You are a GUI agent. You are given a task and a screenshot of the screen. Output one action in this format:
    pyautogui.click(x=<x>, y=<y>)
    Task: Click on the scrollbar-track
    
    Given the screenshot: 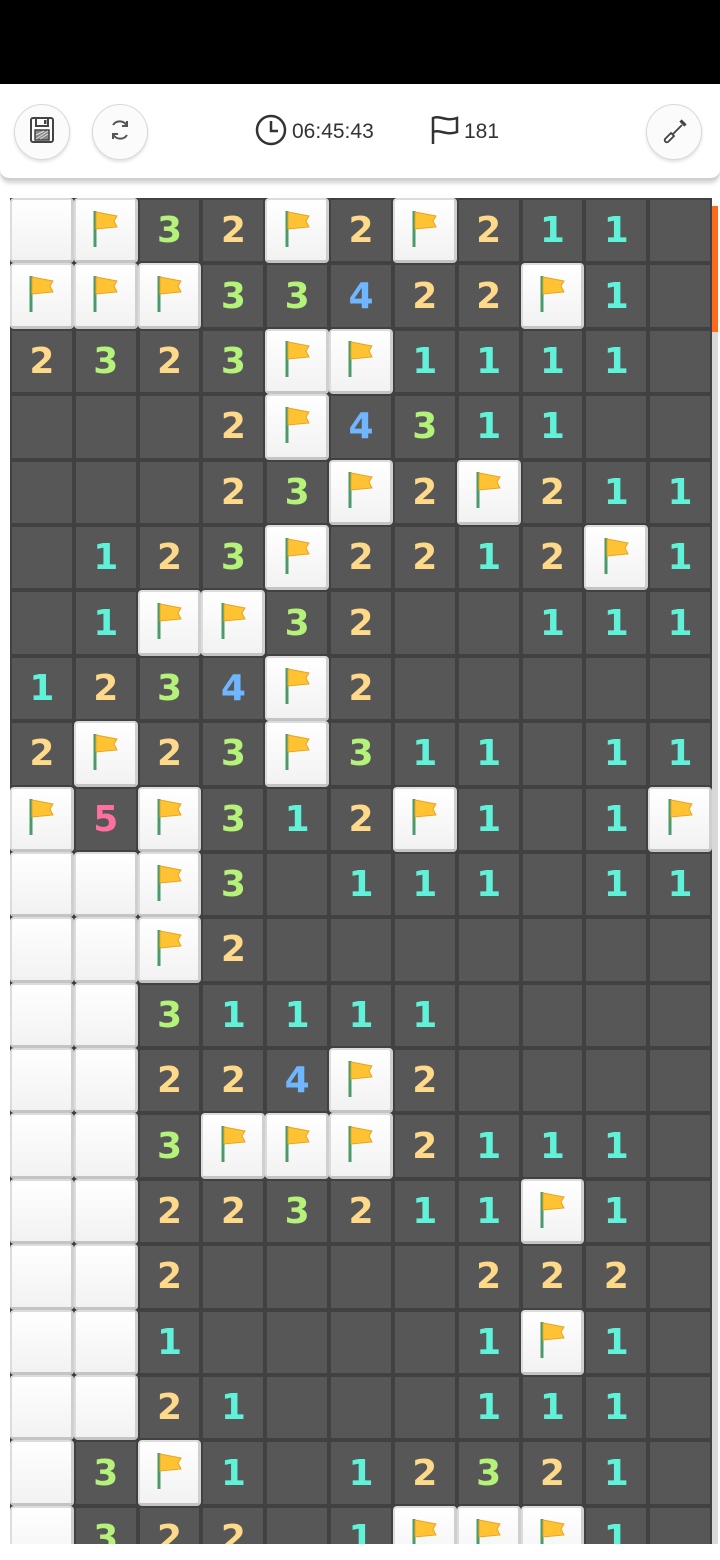 What is the action you would take?
    pyautogui.click(x=715, y=875)
    